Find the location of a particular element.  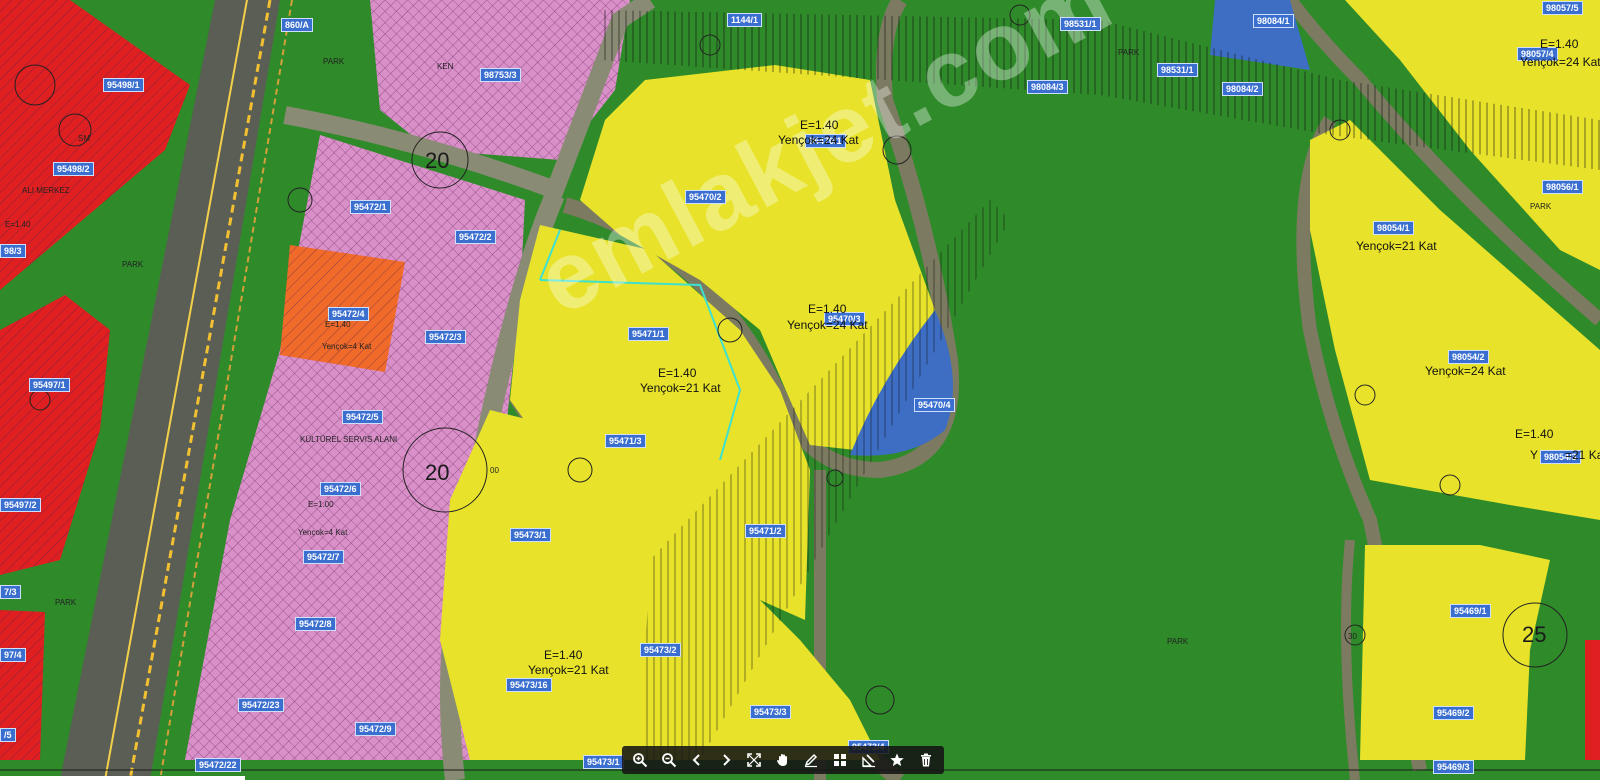

parcel-label: 95469/3 is located at coordinates (1453, 767).